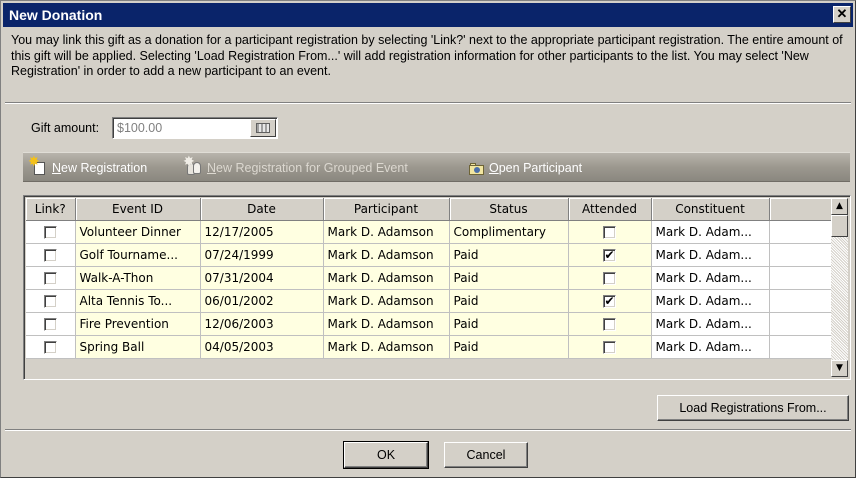 The width and height of the screenshot is (856, 478). Describe the element at coordinates (262, 278) in the screenshot. I see `date-cell: 07/31/2004` at that location.